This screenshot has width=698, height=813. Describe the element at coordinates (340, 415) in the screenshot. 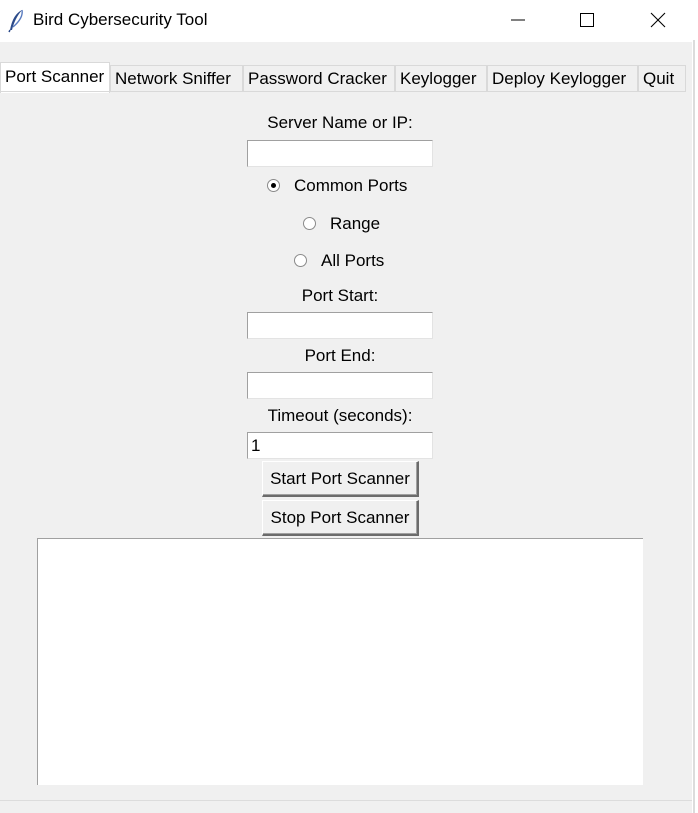

I see `timeout-label: Timeout (seconds):` at that location.